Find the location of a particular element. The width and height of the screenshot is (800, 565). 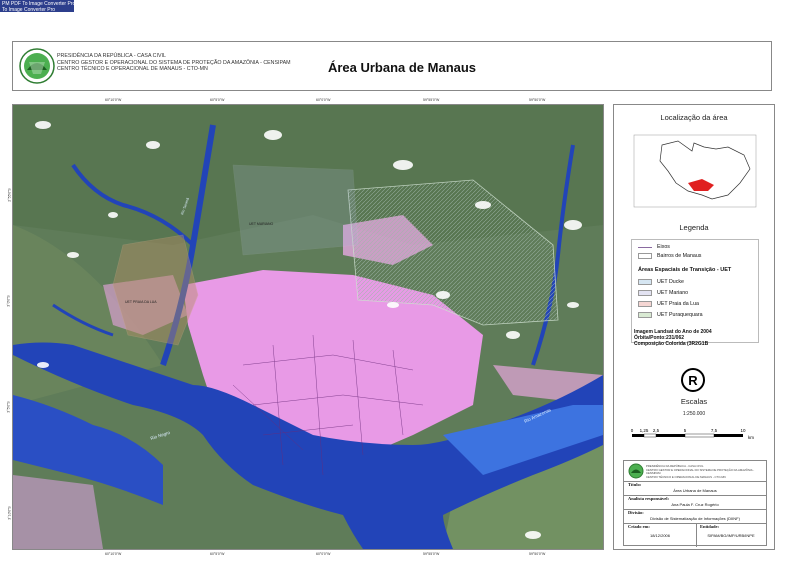

uet-heading: Áreas Espaciais de Transição - UET is located at coordinates (685, 270).